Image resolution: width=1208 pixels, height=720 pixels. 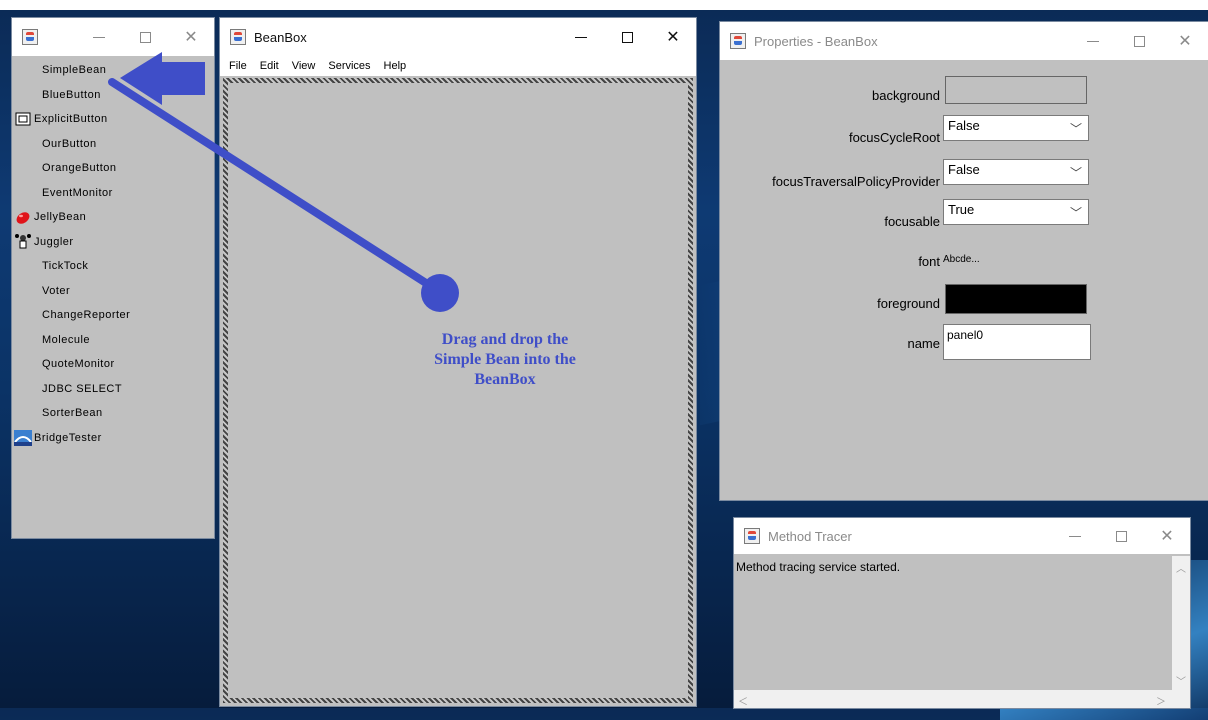 What do you see at coordinates (304, 66) in the screenshot?
I see `menu-view: View` at bounding box center [304, 66].